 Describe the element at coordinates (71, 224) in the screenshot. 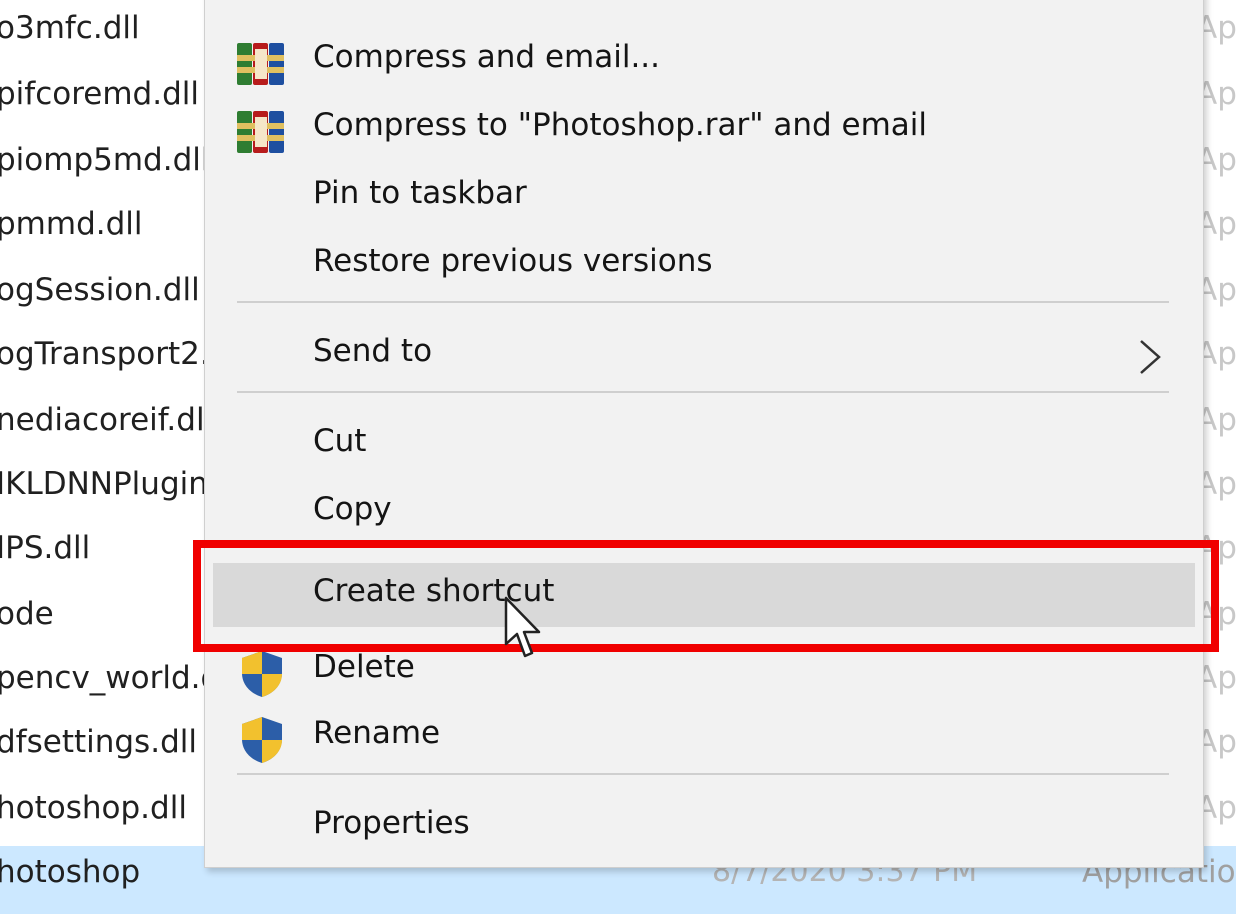

I see `file-name: pmmd.dll` at that location.